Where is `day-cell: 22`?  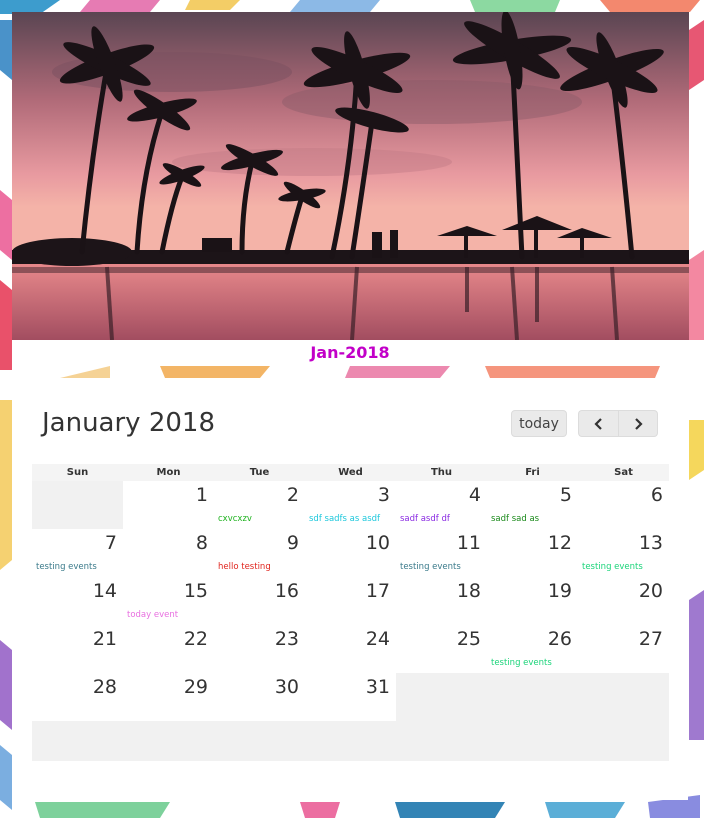
day-cell: 22 is located at coordinates (168, 649).